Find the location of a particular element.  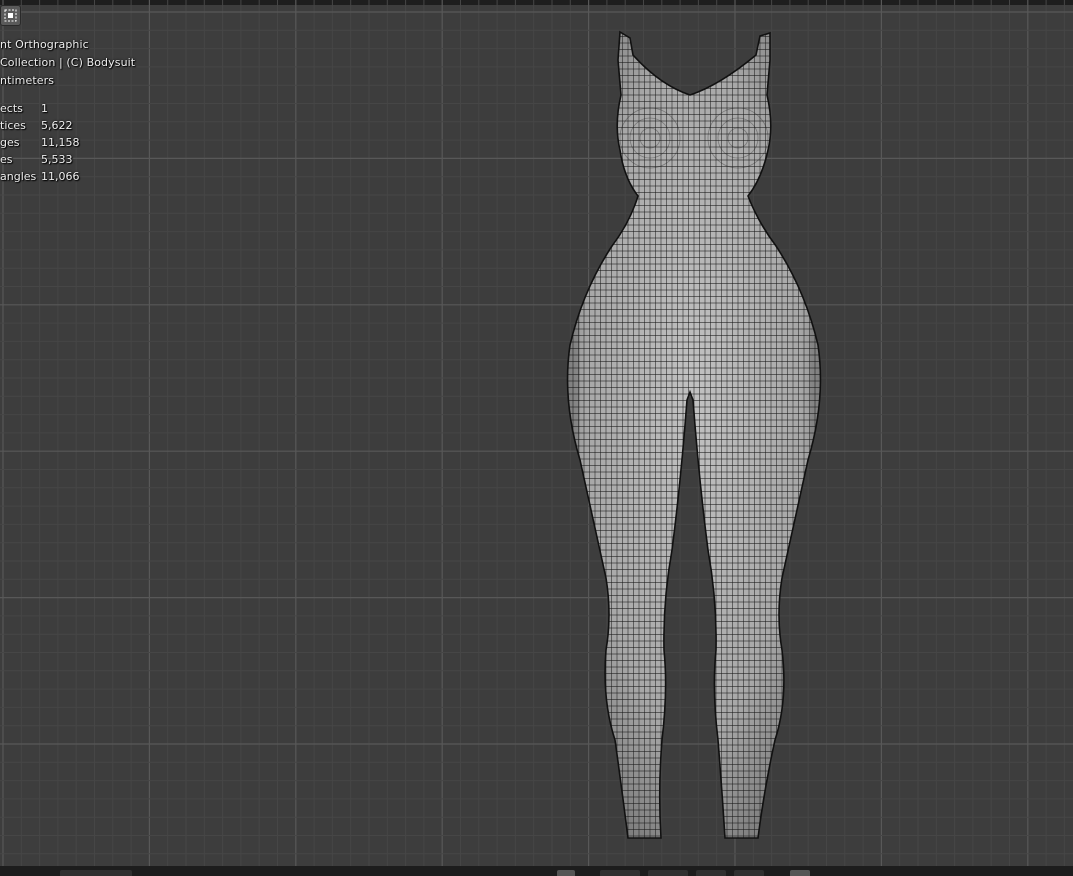

stat-row-objects: ects 1 is located at coordinates (70, 108).